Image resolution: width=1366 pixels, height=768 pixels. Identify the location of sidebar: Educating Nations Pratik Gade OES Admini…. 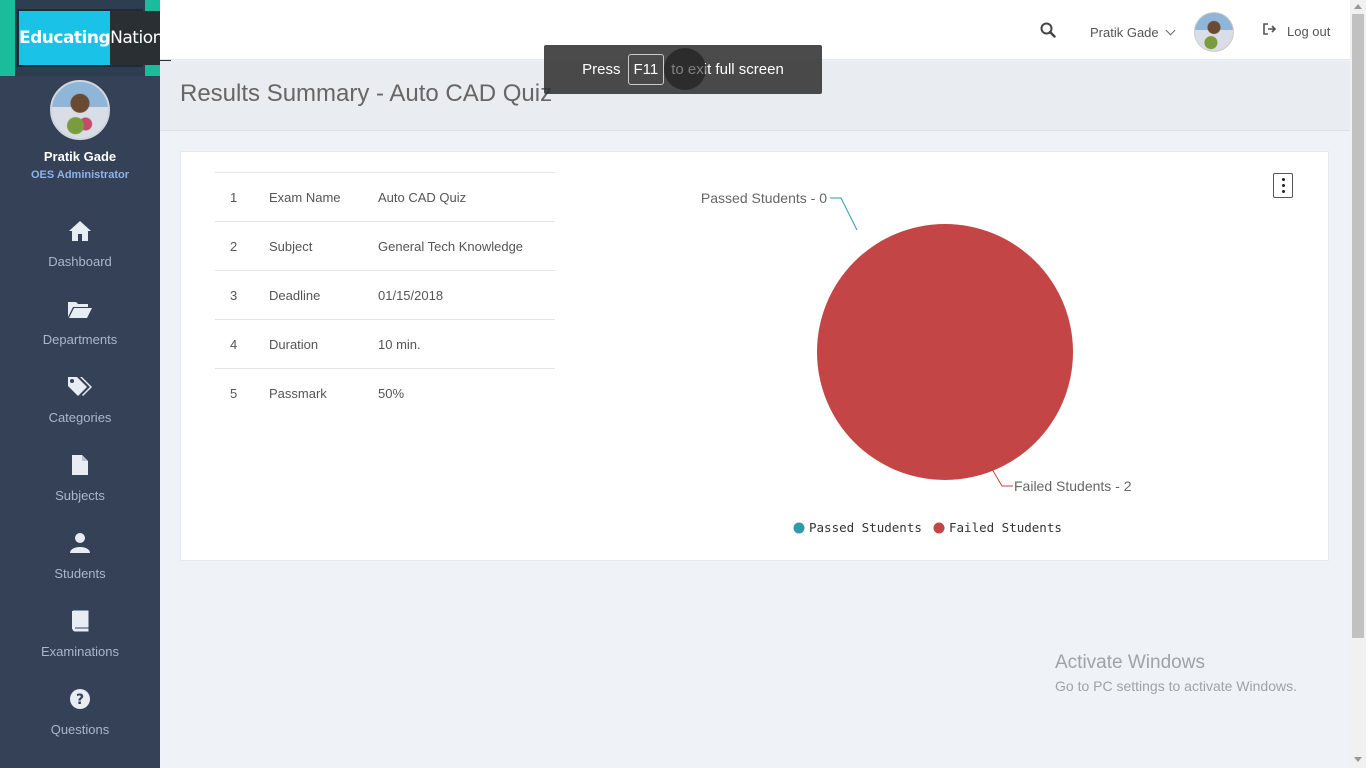
(86, 384).